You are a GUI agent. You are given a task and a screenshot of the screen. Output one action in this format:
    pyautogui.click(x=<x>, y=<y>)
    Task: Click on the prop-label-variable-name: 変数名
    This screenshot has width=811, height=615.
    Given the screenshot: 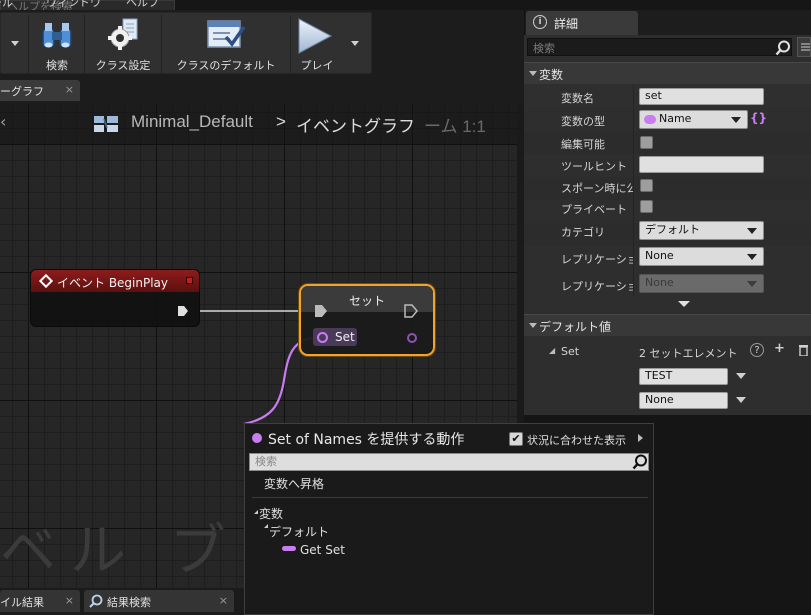 What is the action you would take?
    pyautogui.click(x=577, y=98)
    